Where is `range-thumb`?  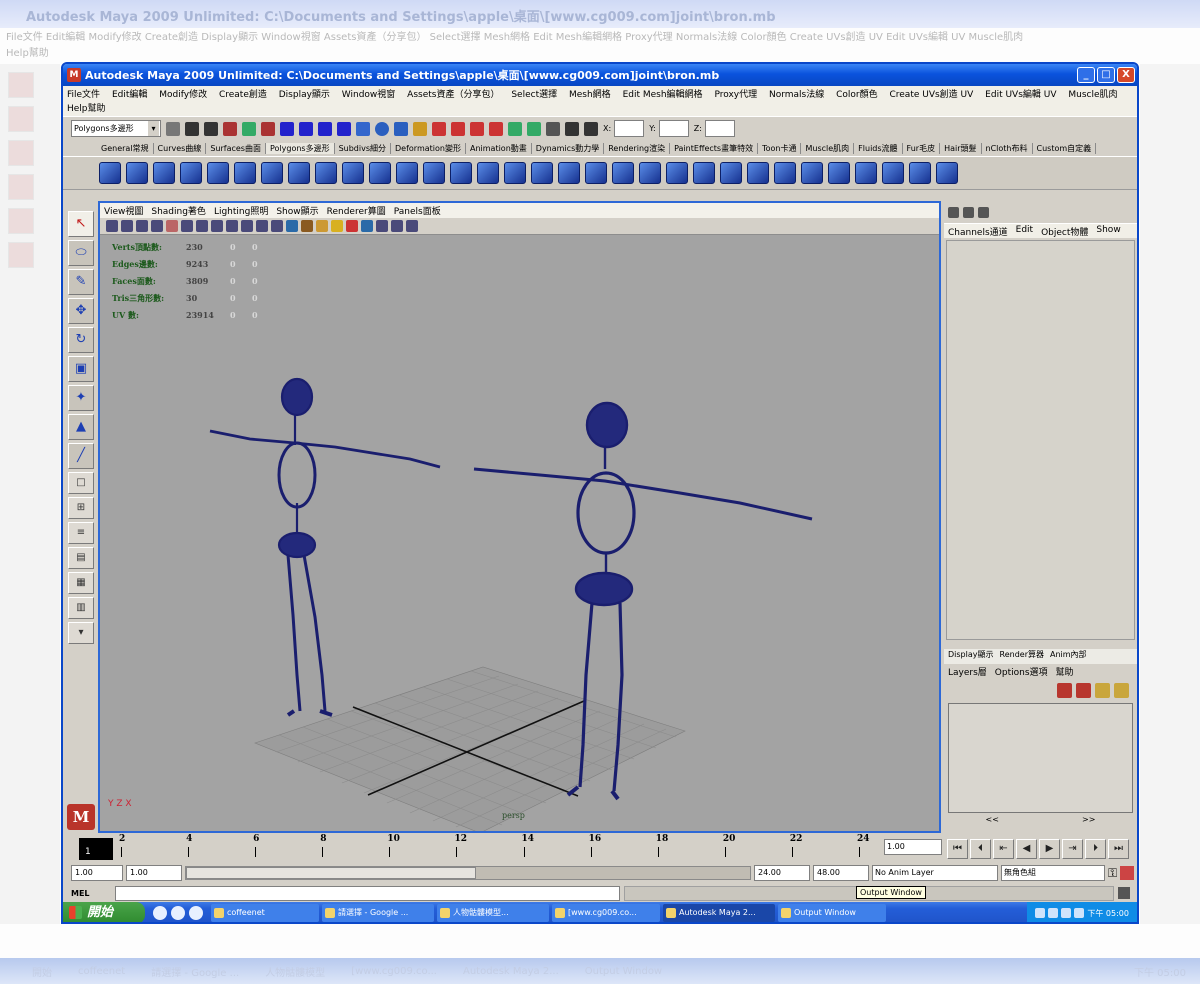 range-thumb is located at coordinates (331, 873).